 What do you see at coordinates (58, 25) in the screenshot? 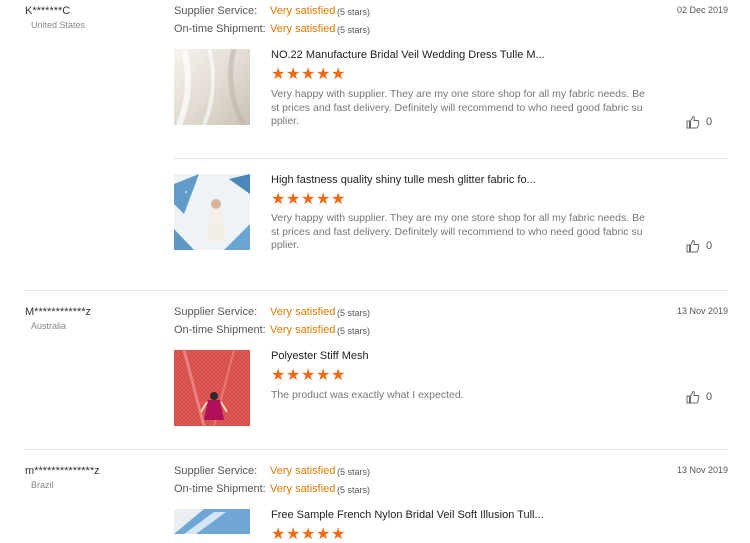
I see `reviewer-country: United States` at bounding box center [58, 25].